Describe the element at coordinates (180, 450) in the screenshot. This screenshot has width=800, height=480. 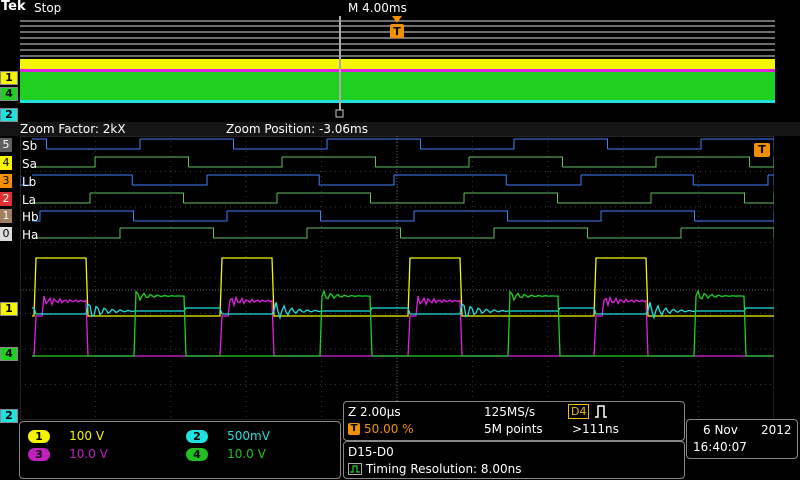
I see `channel-scale-panel: 1 100 V 2 500mV 3 10.0 V 4 10.0 V` at that location.